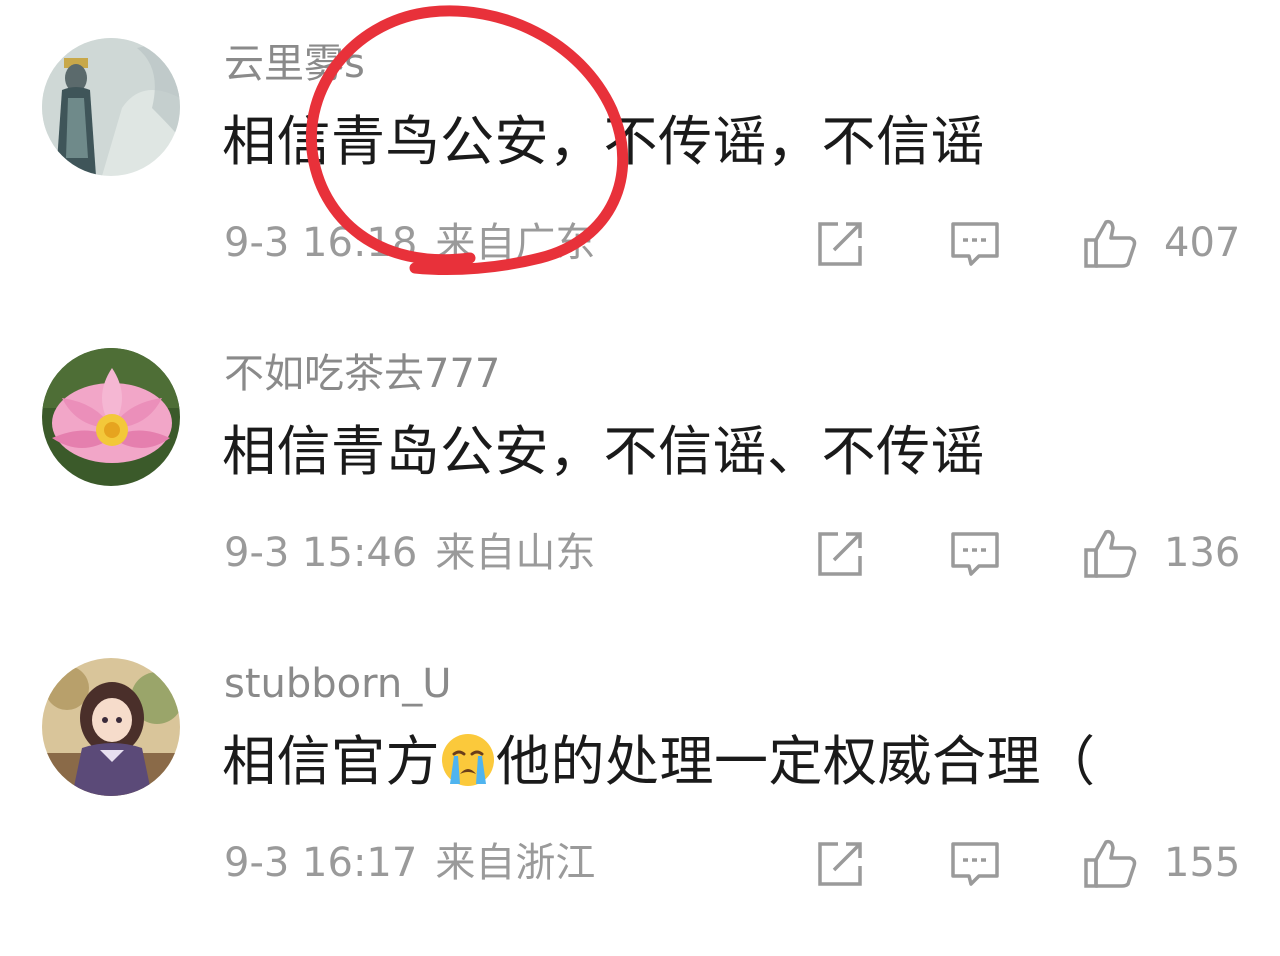  Describe the element at coordinates (515, 863) in the screenshot. I see `comment-location: 来自浙江` at that location.